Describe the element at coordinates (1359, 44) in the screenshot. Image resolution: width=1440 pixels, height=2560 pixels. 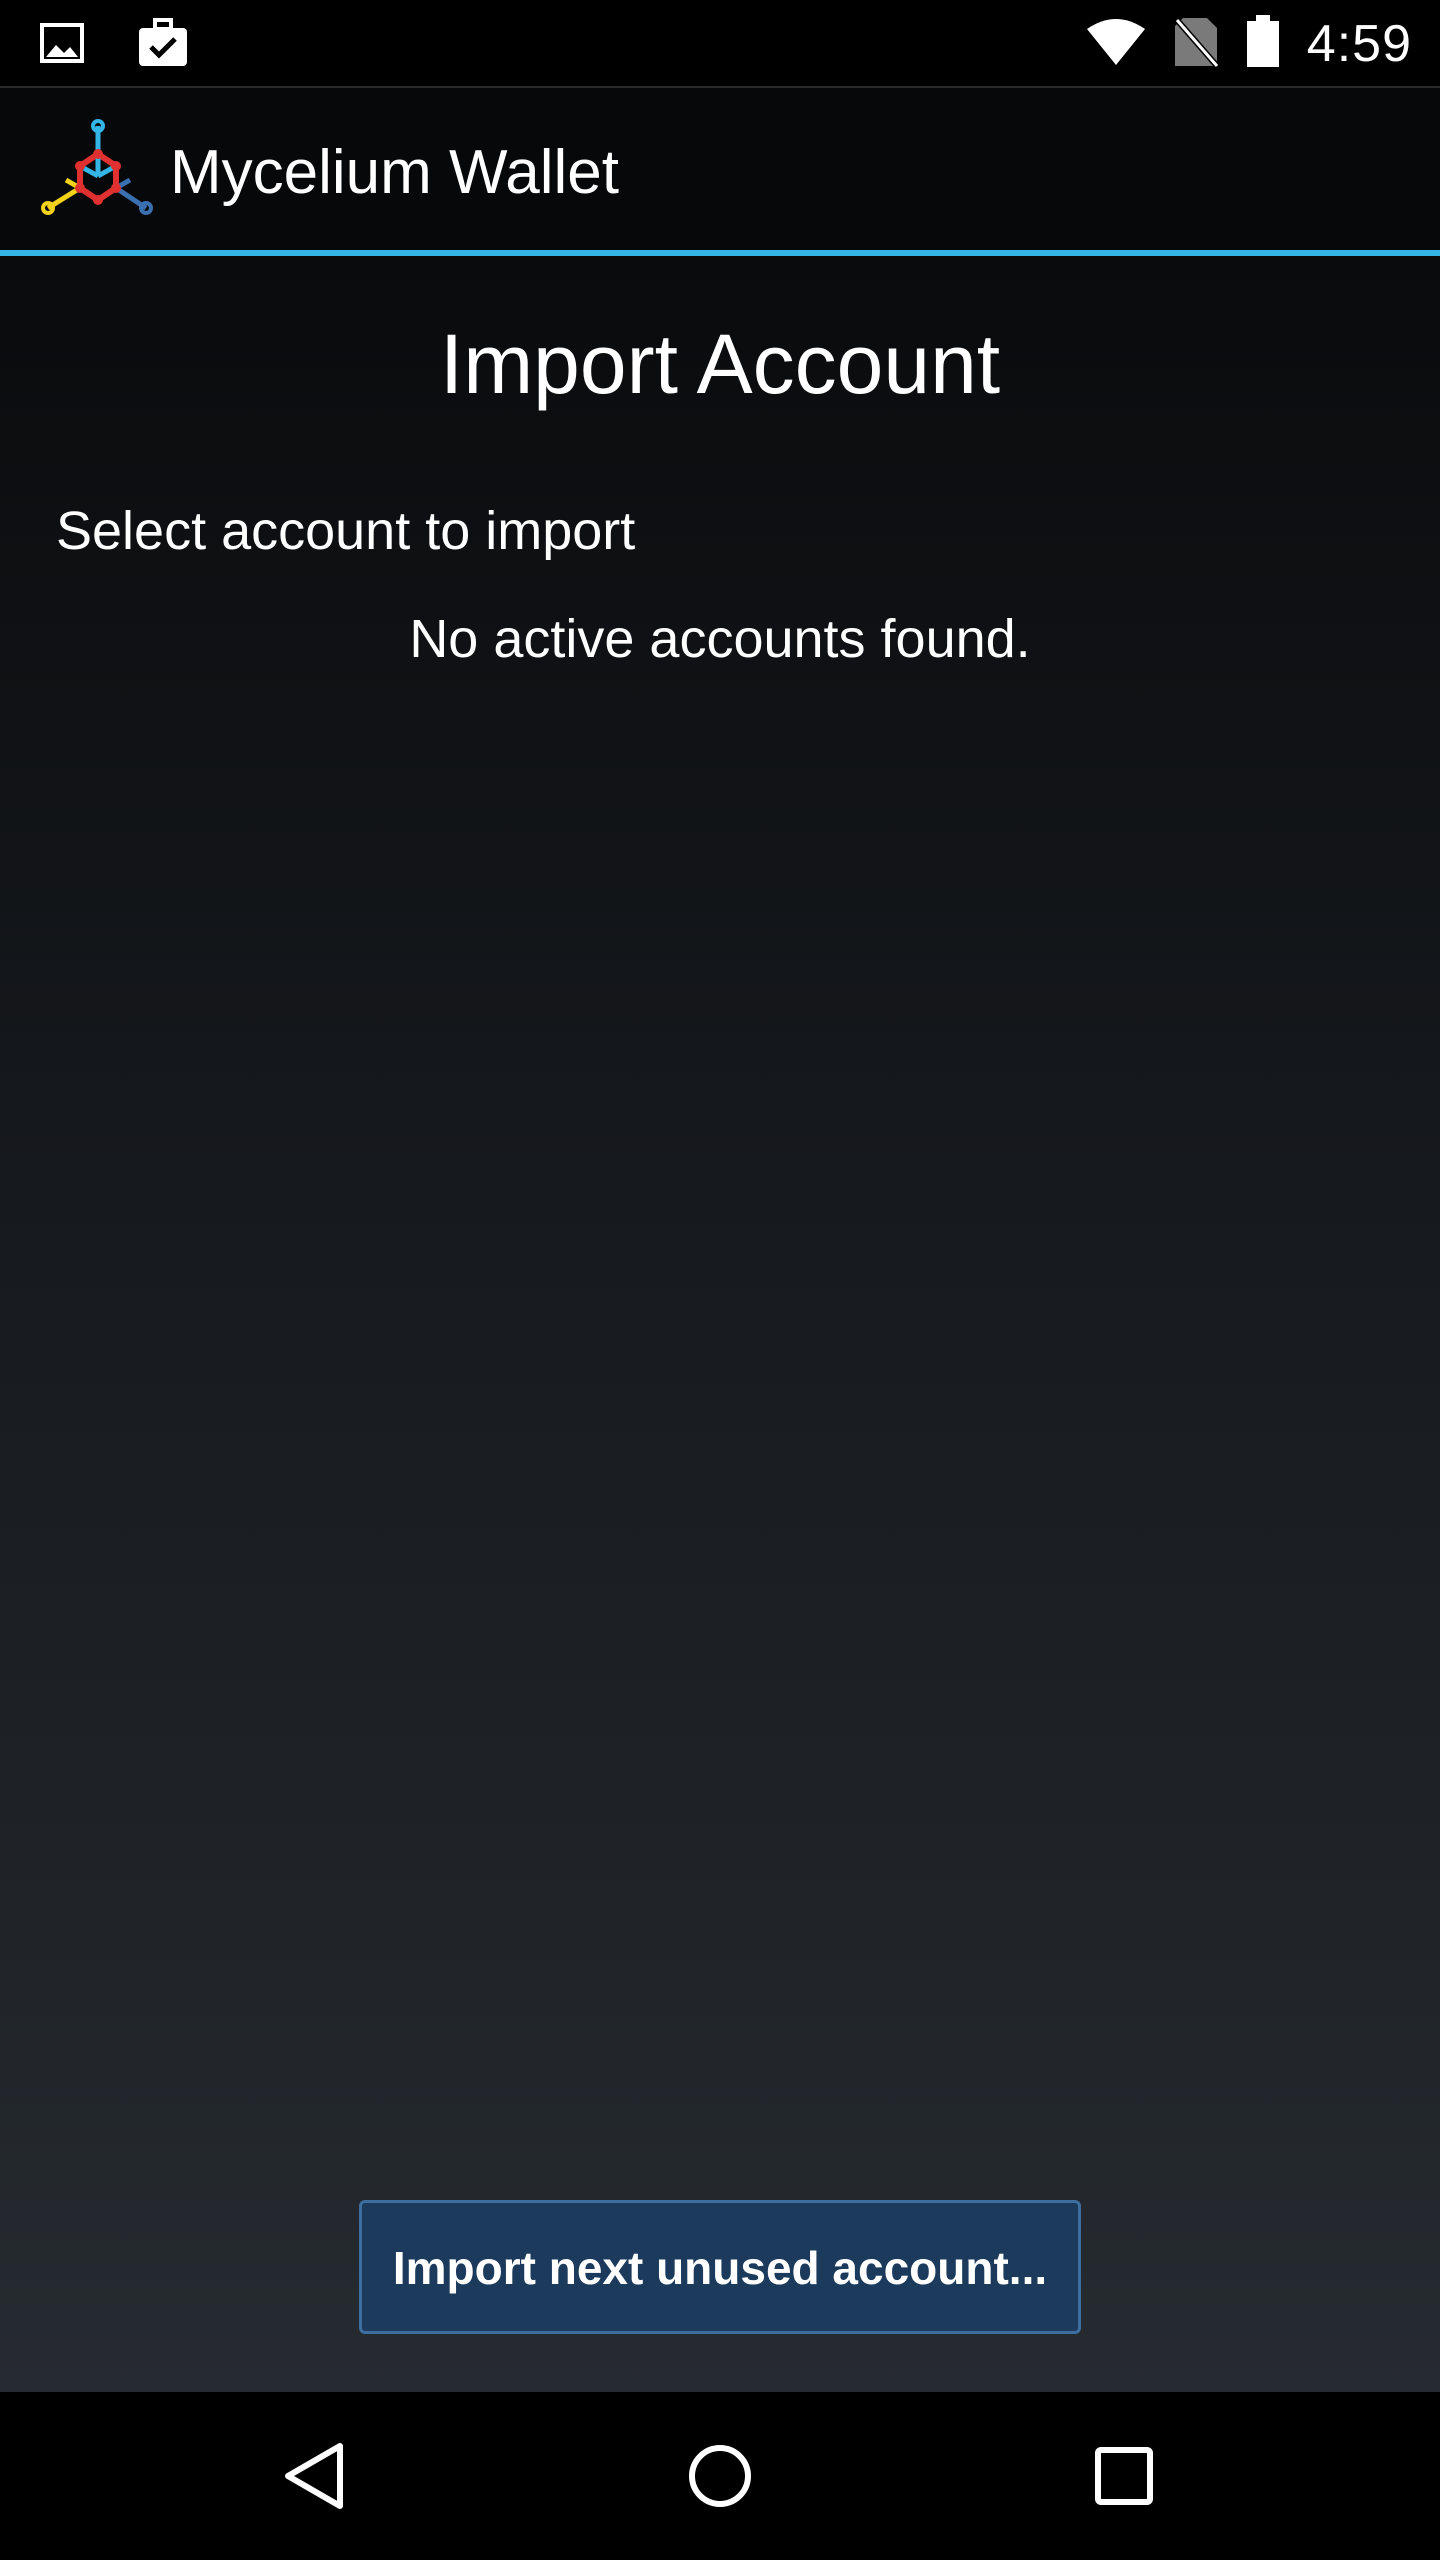
I see `status-time: 4:59` at that location.